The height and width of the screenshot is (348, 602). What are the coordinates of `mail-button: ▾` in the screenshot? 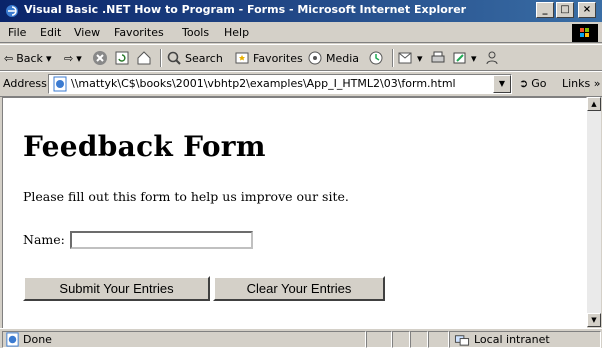 It's located at (410, 58).